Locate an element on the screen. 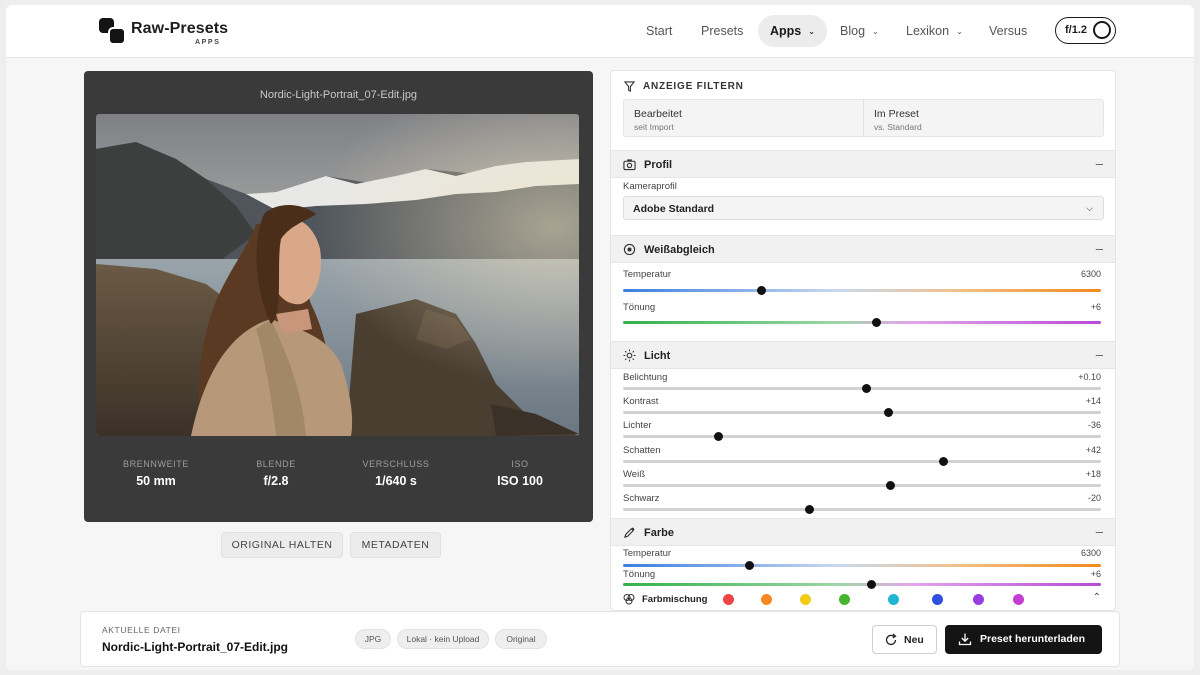  filter-option-title: Bearbeitet is located at coordinates (658, 114).